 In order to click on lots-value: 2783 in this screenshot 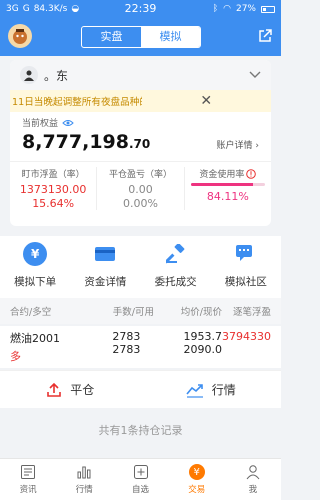, I will do `click(126, 336)`.